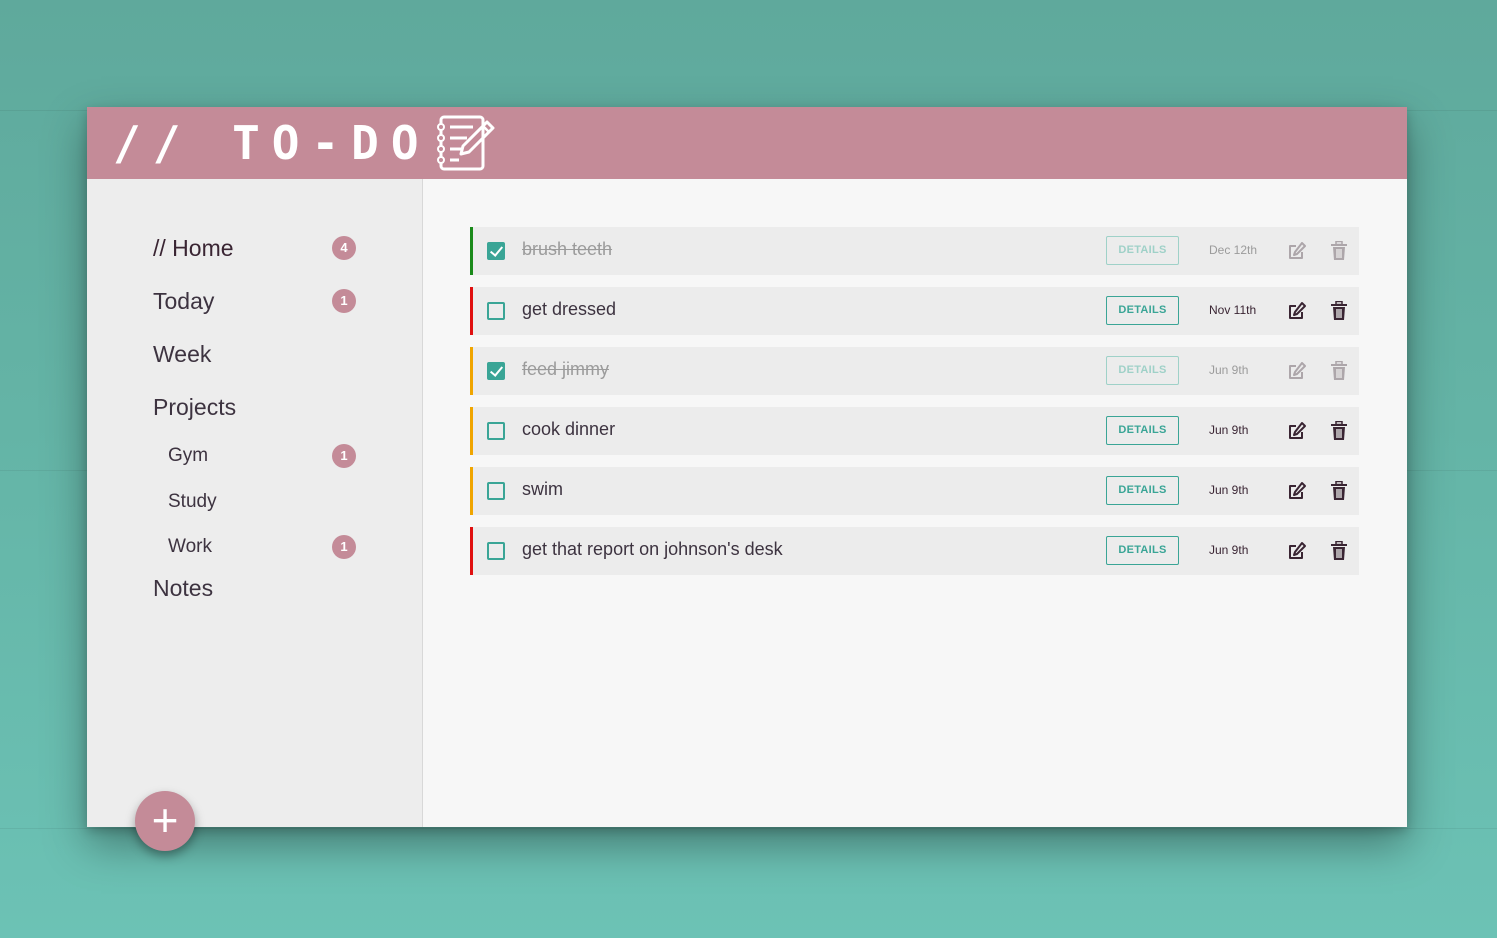 Image resolution: width=1497 pixels, height=938 pixels. What do you see at coordinates (542, 489) in the screenshot?
I see `task-title: swim` at bounding box center [542, 489].